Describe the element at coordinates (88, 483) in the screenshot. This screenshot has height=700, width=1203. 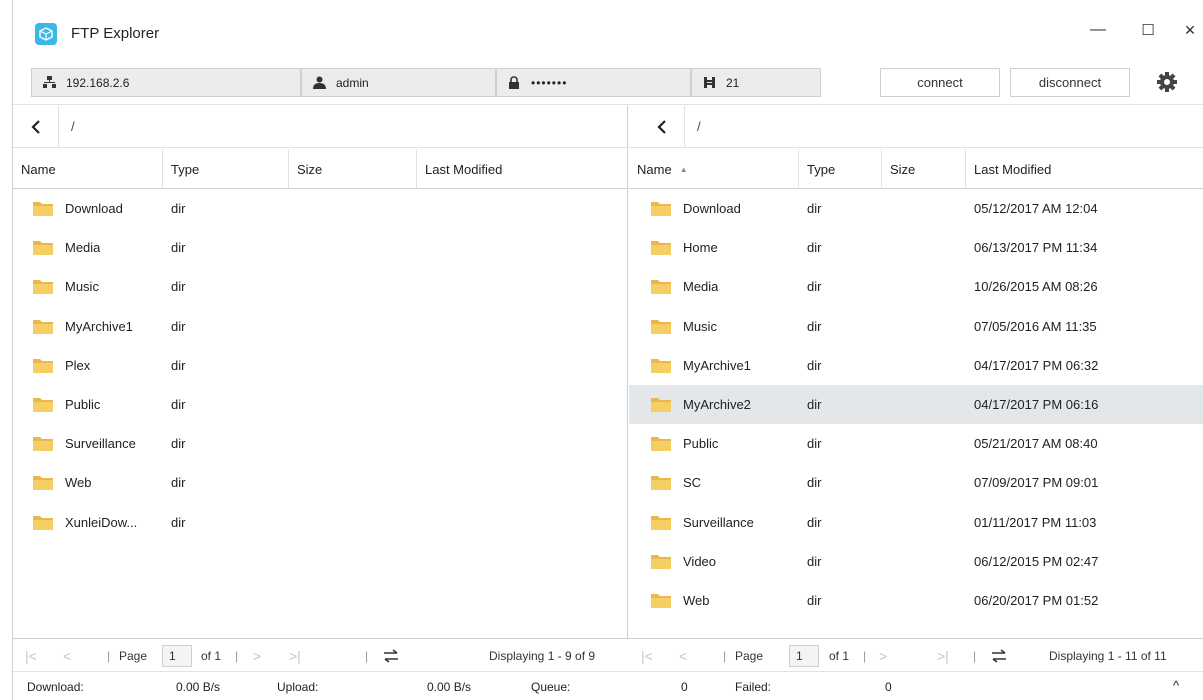
I see `name-cell: Web` at that location.